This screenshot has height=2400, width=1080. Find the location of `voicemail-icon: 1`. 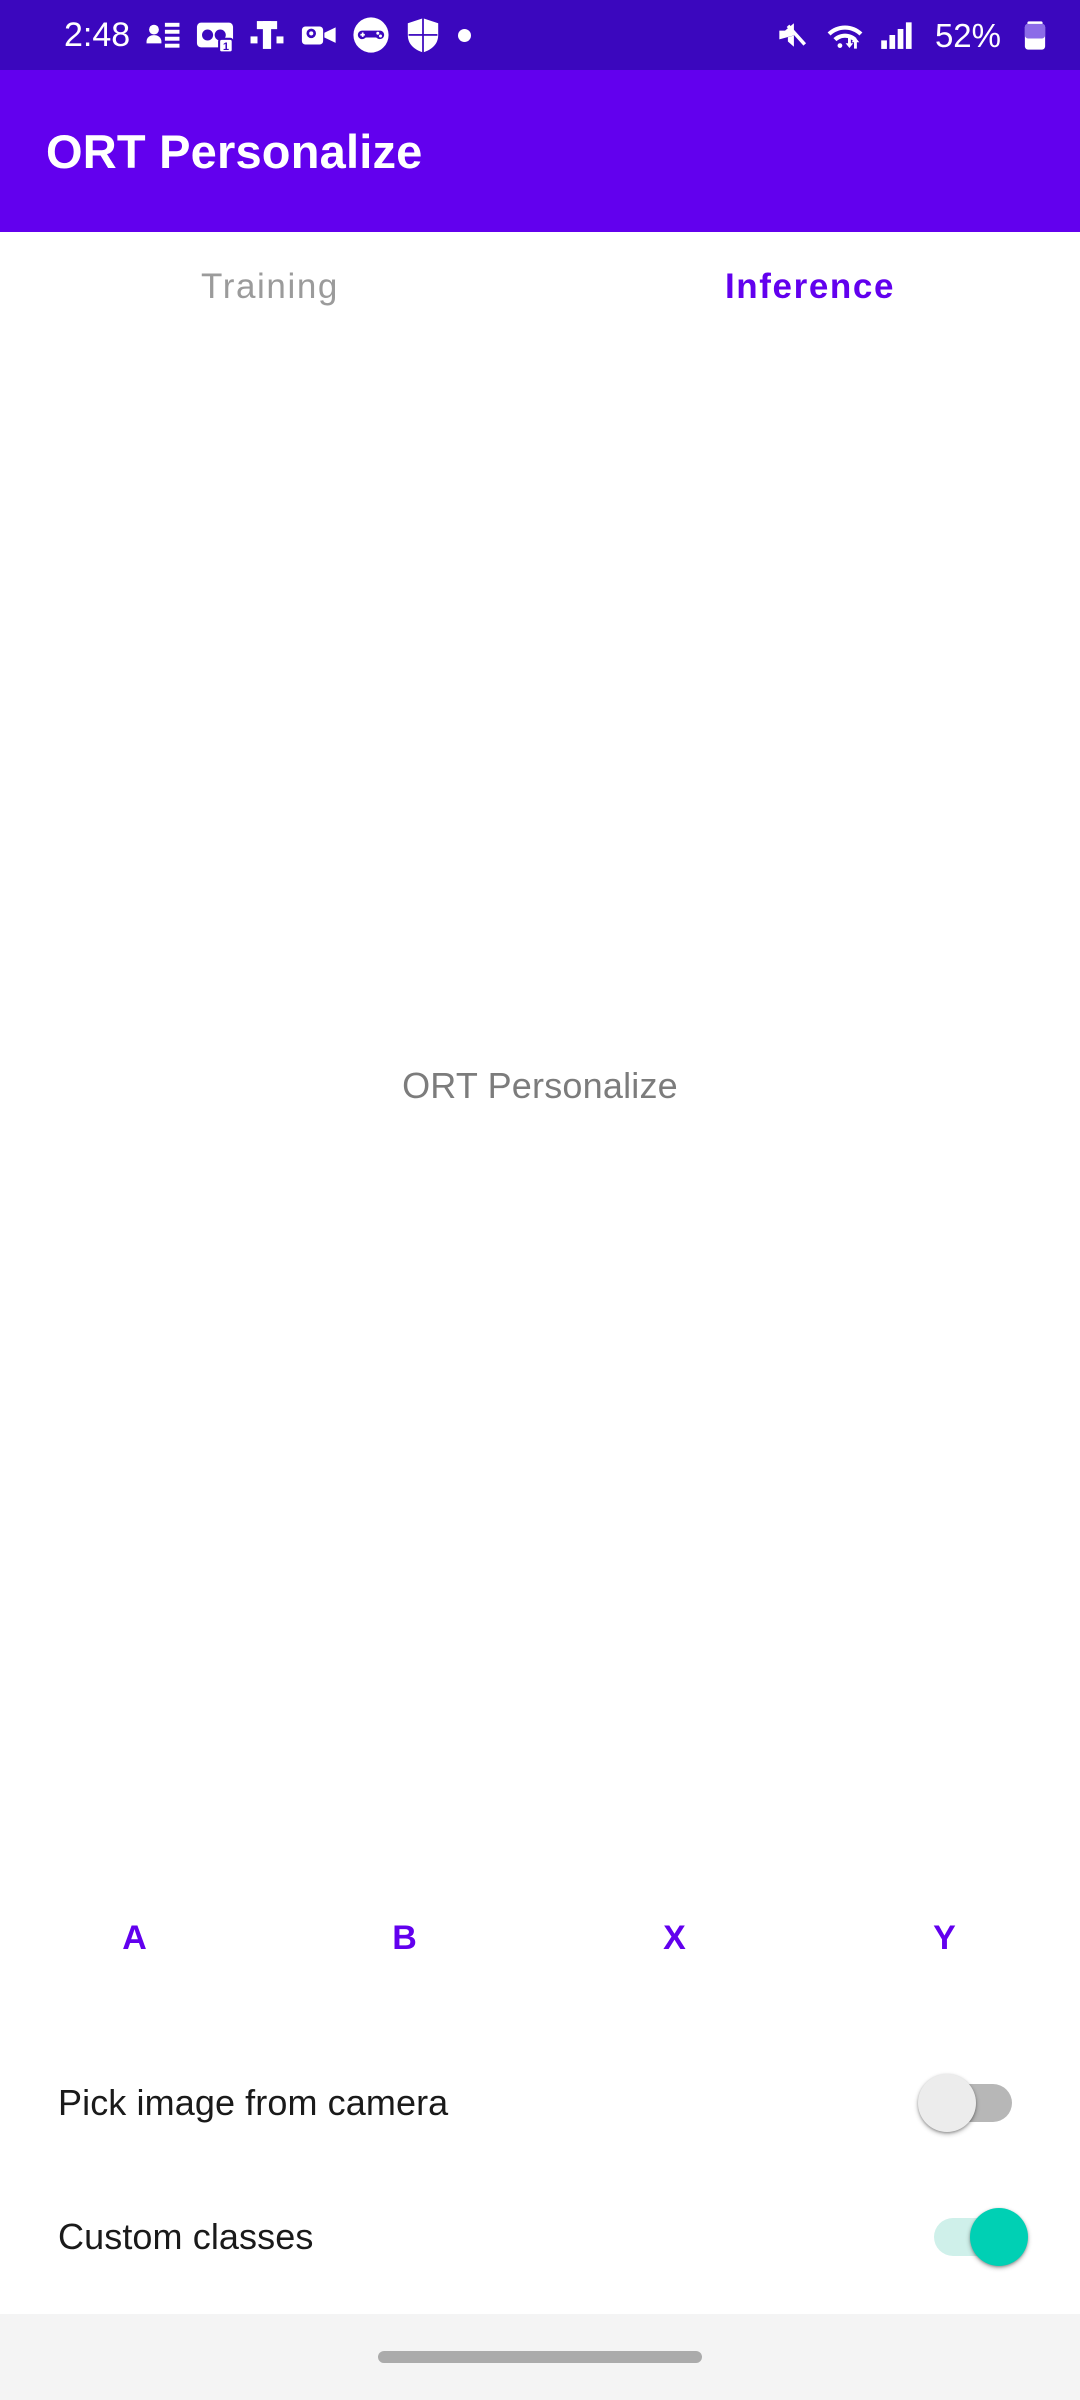

voicemail-icon: 1 is located at coordinates (215, 38).